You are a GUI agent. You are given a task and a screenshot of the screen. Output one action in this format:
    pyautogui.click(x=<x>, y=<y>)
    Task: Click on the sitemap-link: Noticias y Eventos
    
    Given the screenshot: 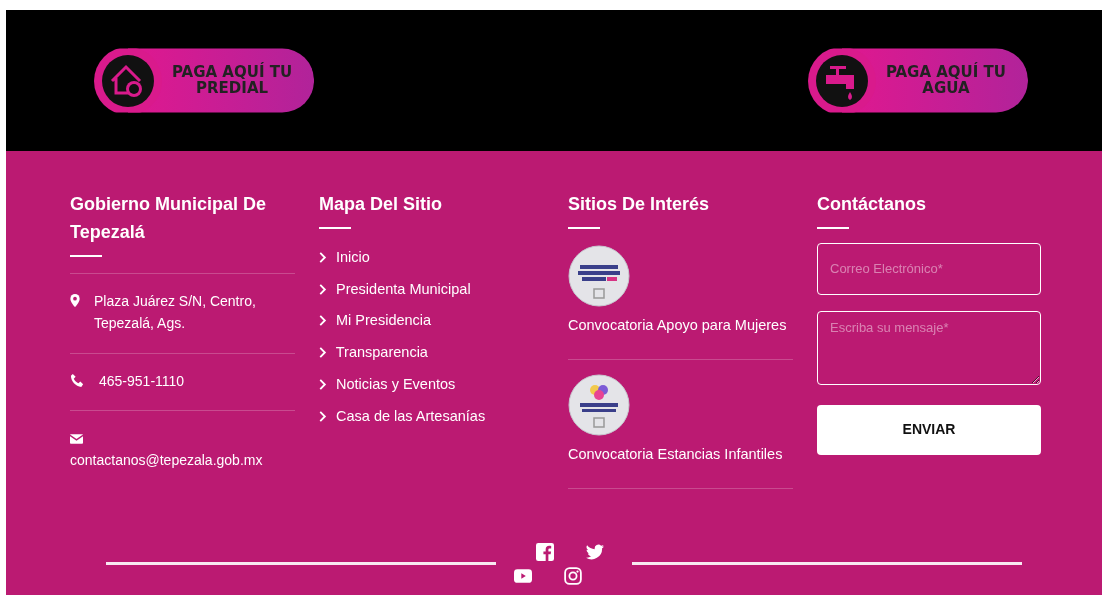 What is the action you would take?
    pyautogui.click(x=387, y=384)
    